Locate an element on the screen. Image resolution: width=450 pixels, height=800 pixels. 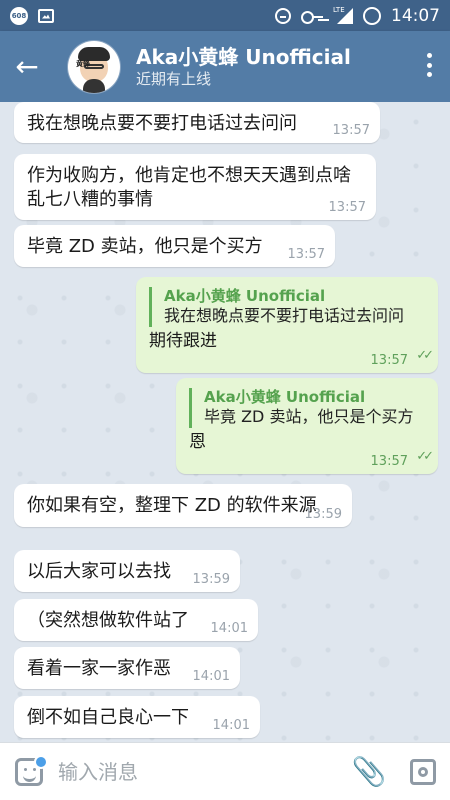
message-bubble-incoming: 以后大家可以去找 13:59 is located at coordinates (127, 571).